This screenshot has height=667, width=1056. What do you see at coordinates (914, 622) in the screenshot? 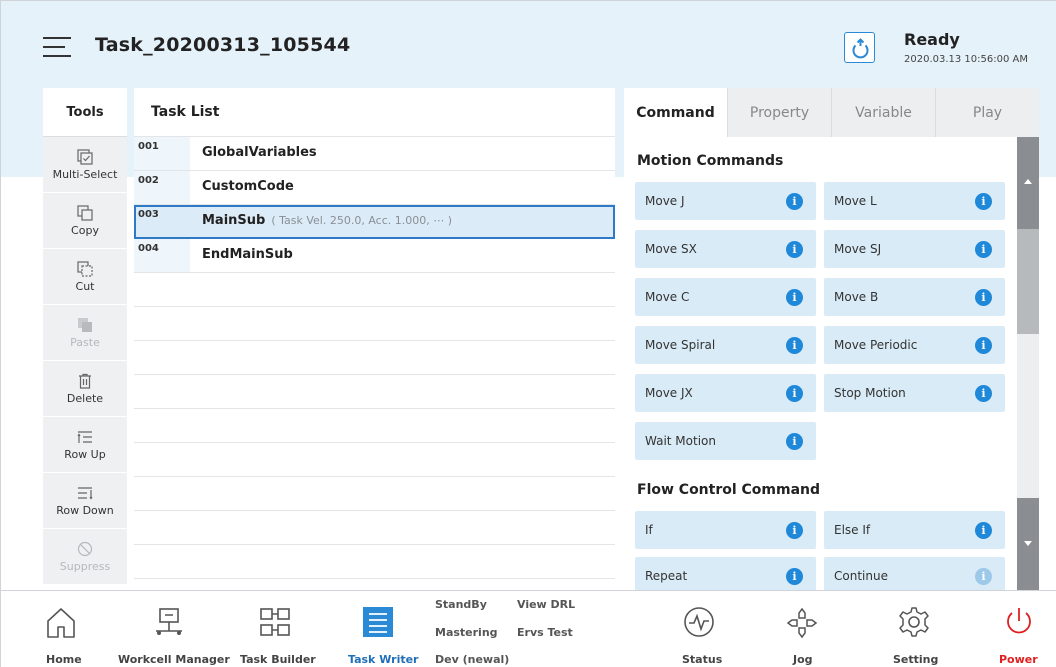
I see `gear-icon` at bounding box center [914, 622].